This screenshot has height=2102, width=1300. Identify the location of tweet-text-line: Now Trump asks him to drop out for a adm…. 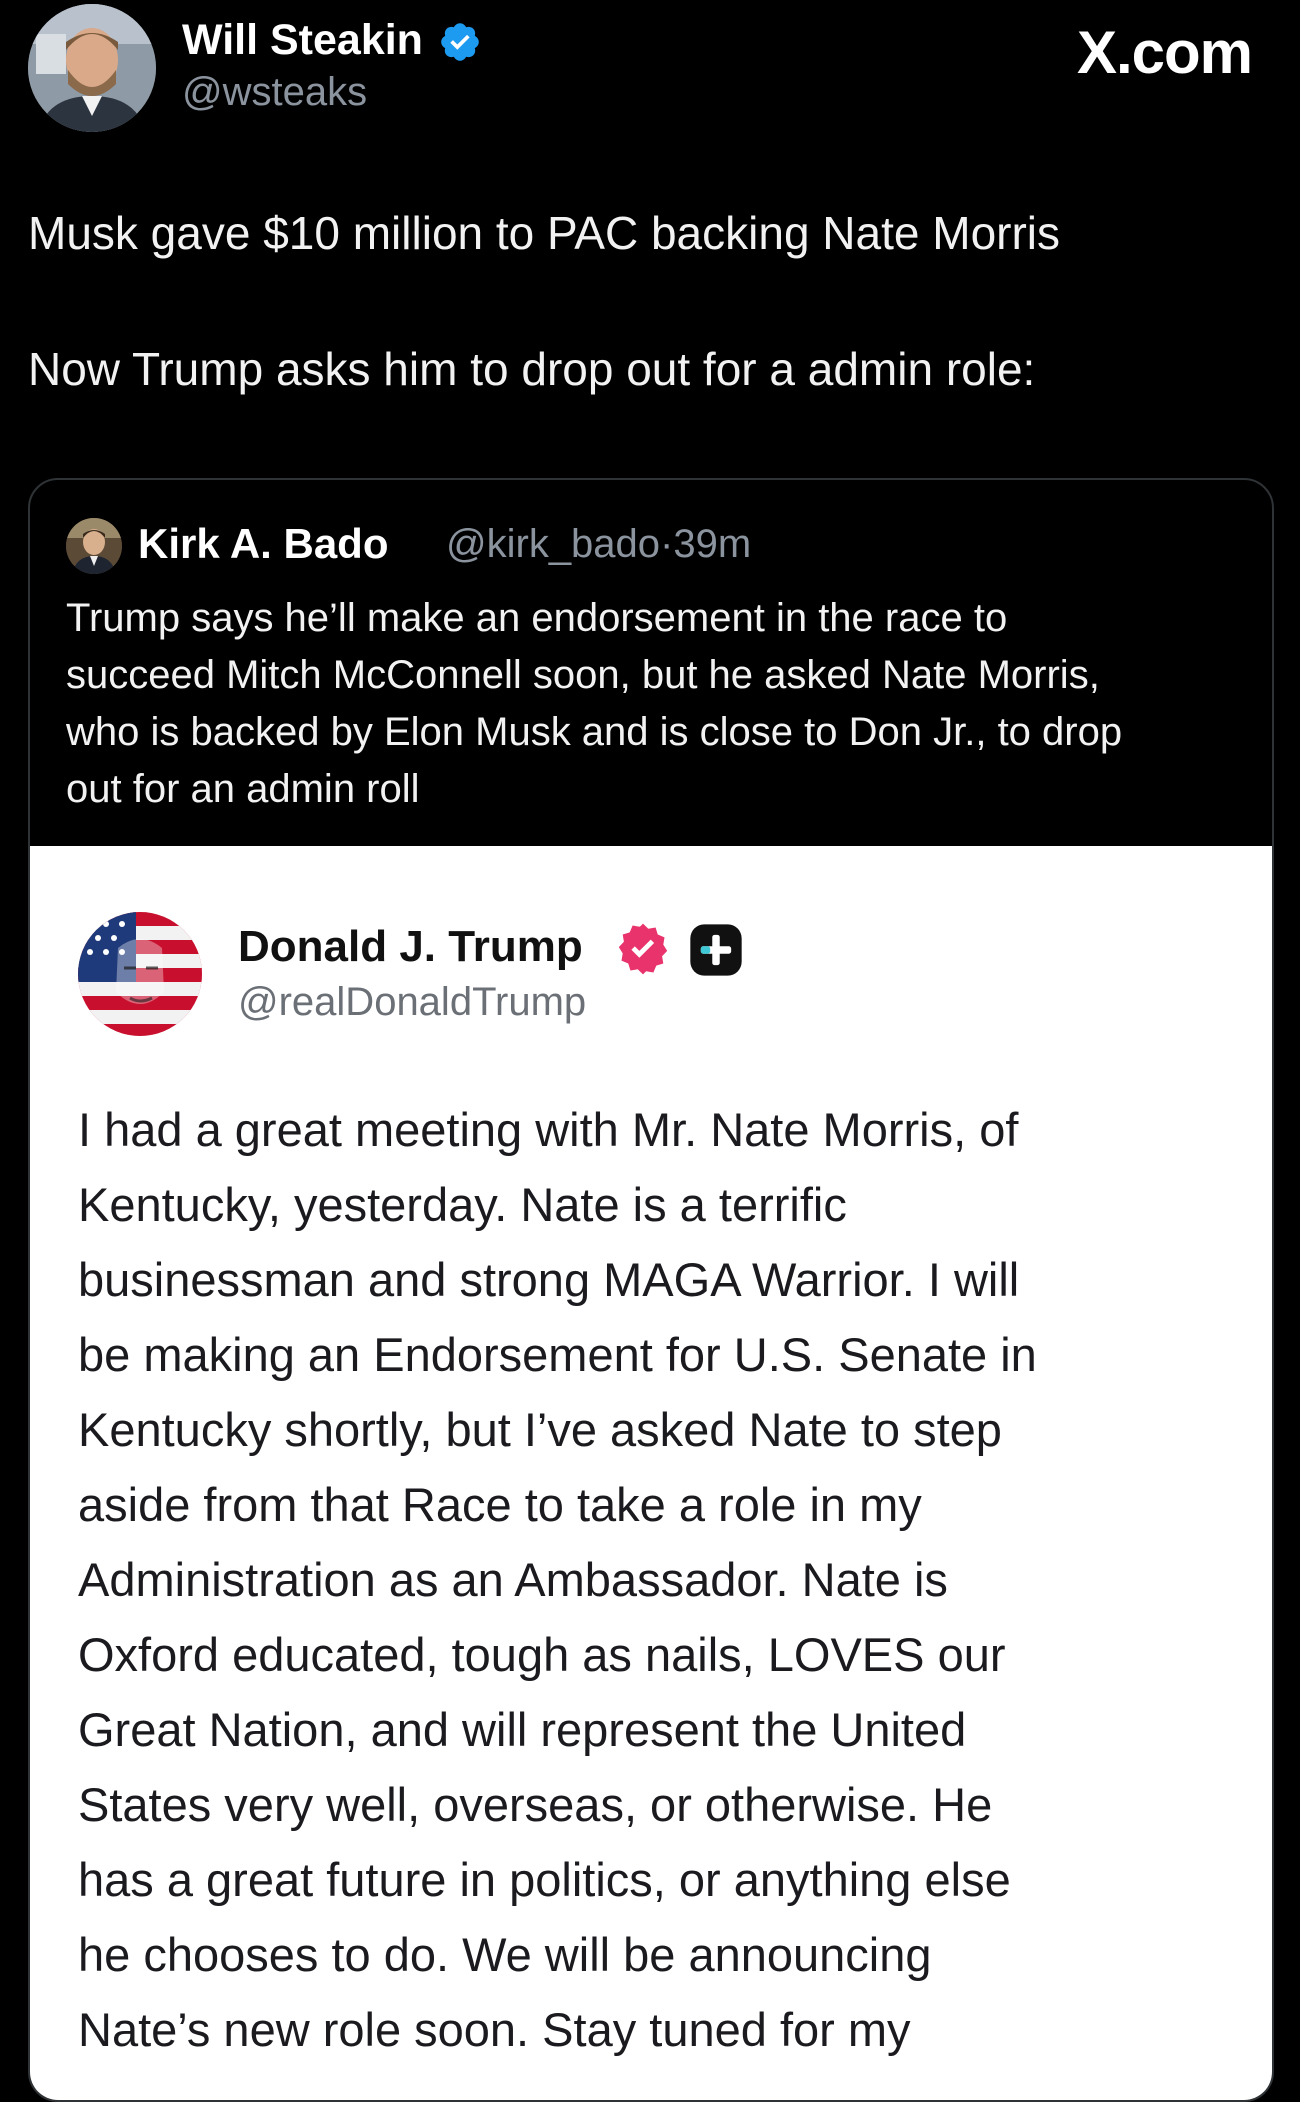
(532, 369).